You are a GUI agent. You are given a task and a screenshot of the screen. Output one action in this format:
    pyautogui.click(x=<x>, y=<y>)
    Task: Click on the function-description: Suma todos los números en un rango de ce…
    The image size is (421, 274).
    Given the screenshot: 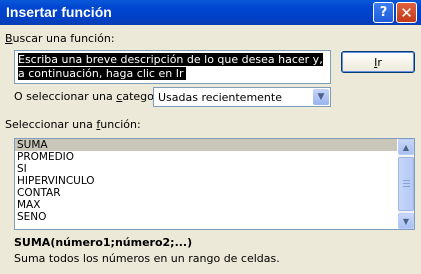 What is the action you would take?
    pyautogui.click(x=147, y=258)
    